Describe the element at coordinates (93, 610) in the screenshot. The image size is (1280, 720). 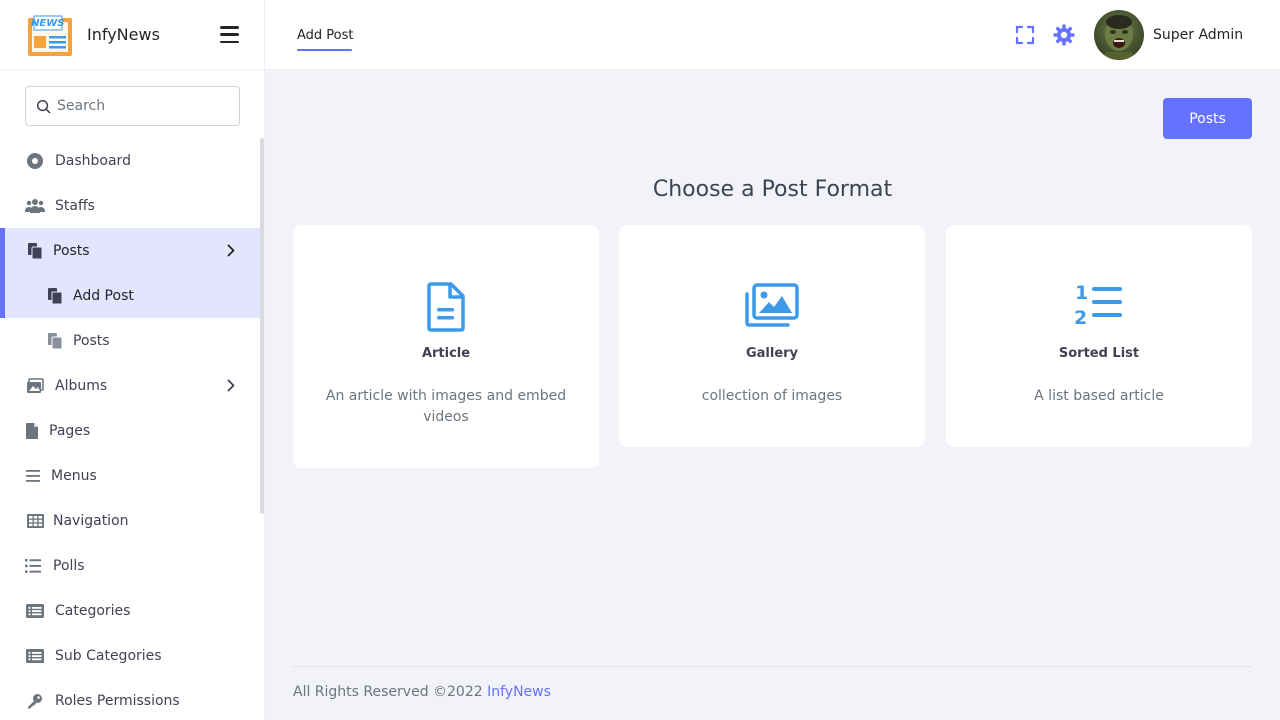
I see `sidebar-item-label: Categories` at that location.